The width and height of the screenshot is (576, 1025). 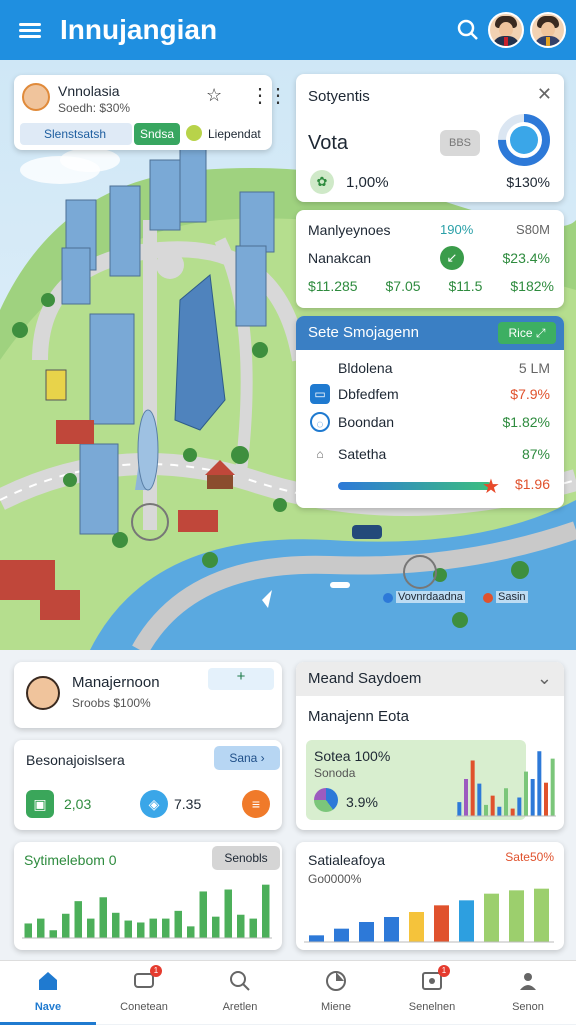 What do you see at coordinates (430, 455) in the screenshot?
I see `list-row: ⌂ Satetha 87%` at bounding box center [430, 455].